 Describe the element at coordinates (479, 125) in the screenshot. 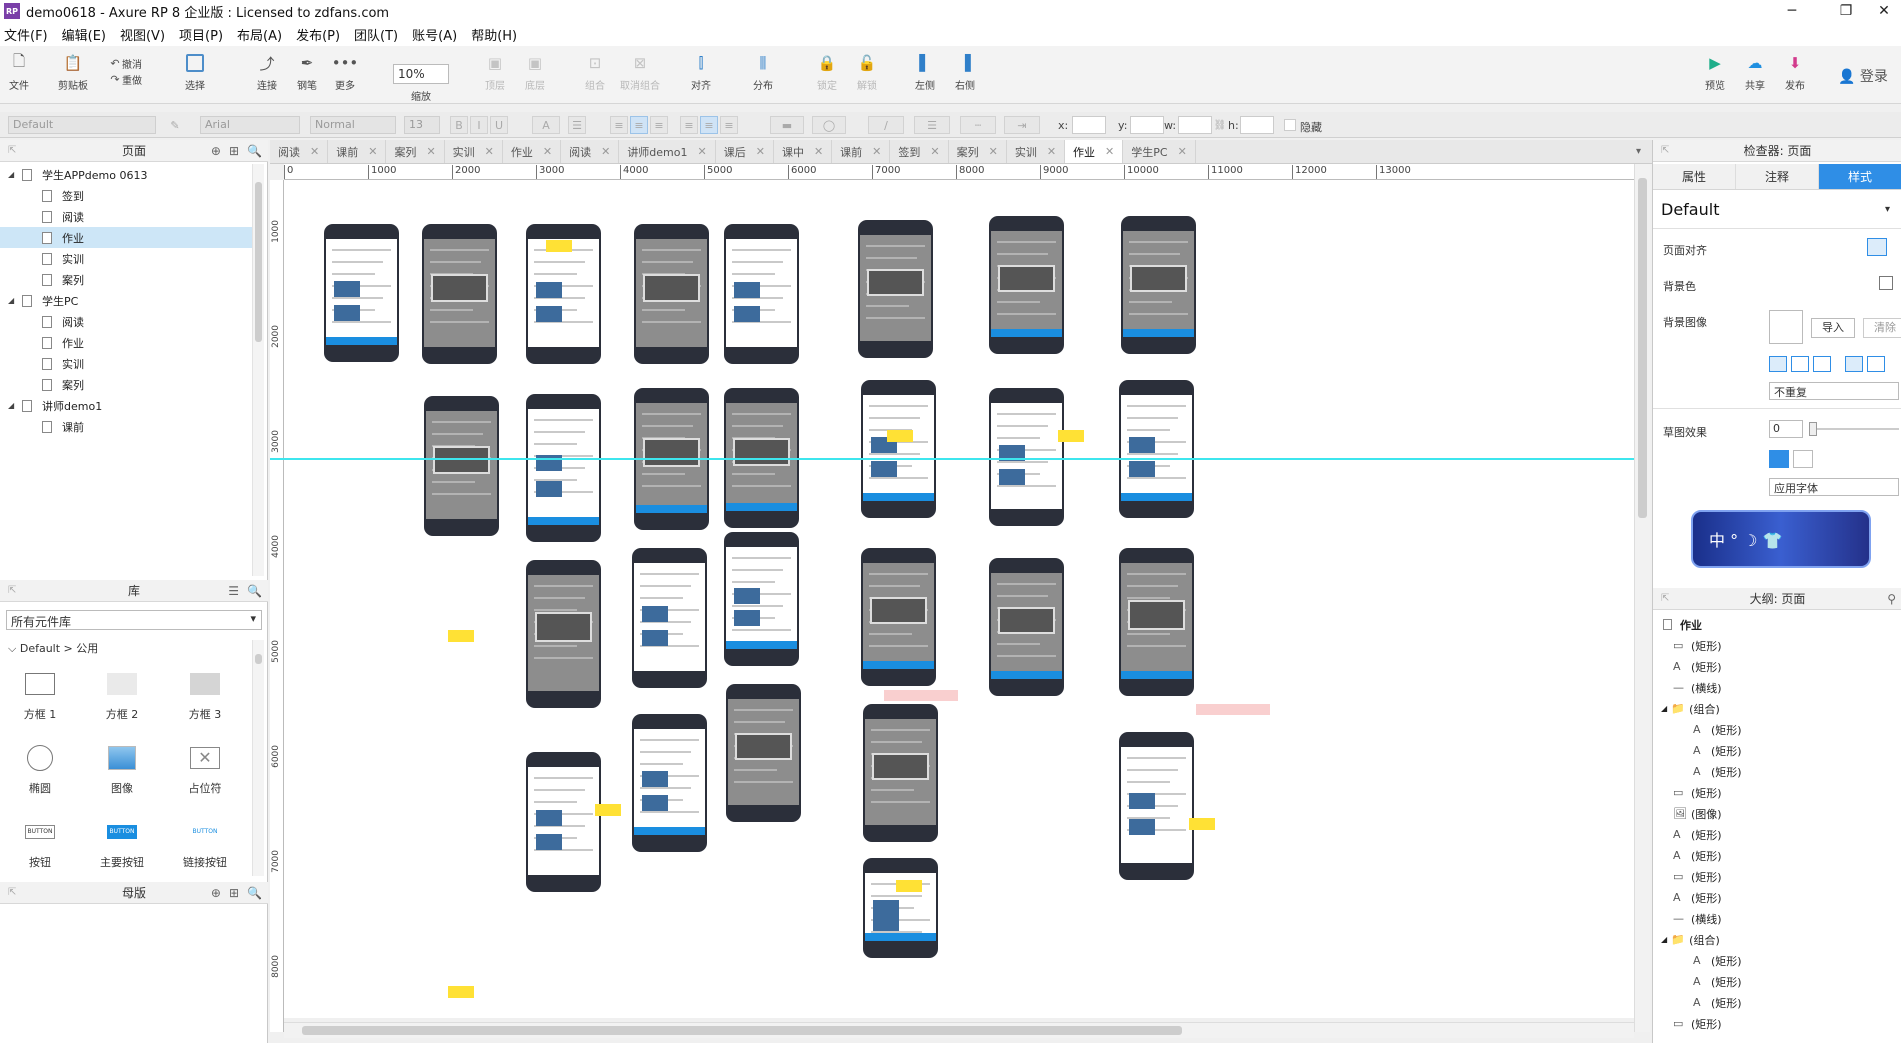

I see `italic-button: I` at that location.